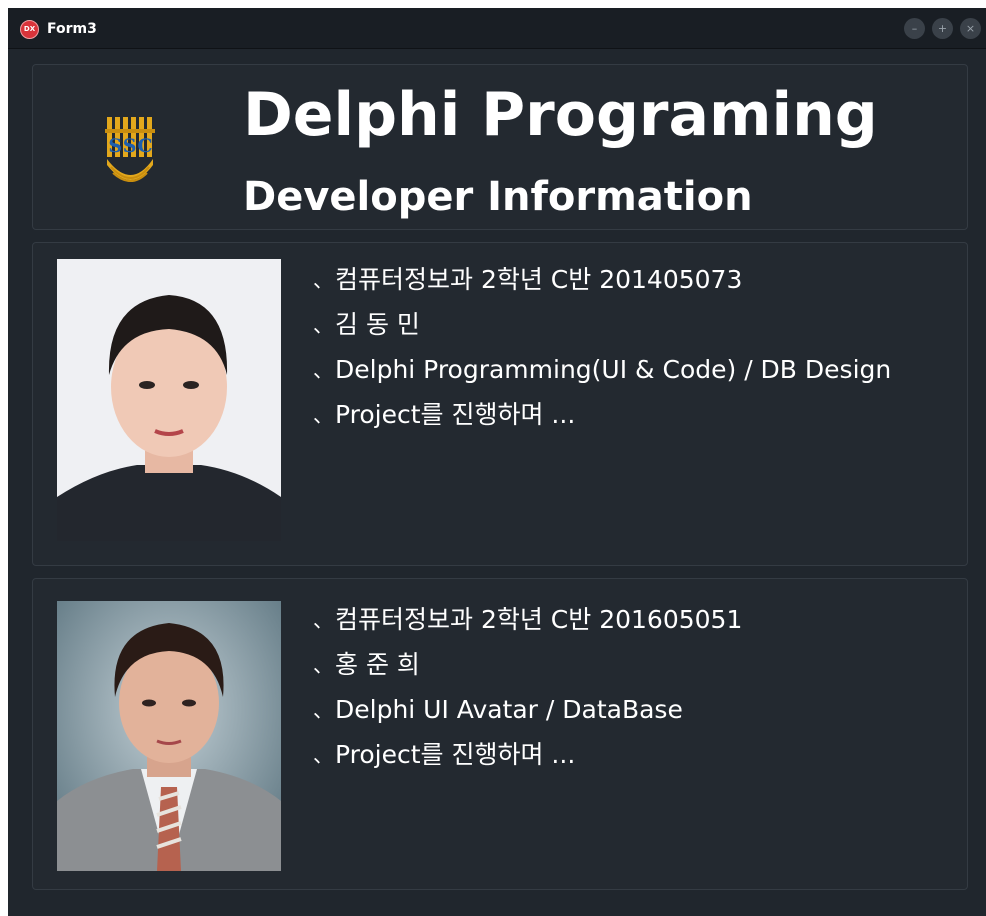 This screenshot has width=986, height=916. I want to click on list-item: 、Delphi UI Avatar / DataBase, so click(527, 711).